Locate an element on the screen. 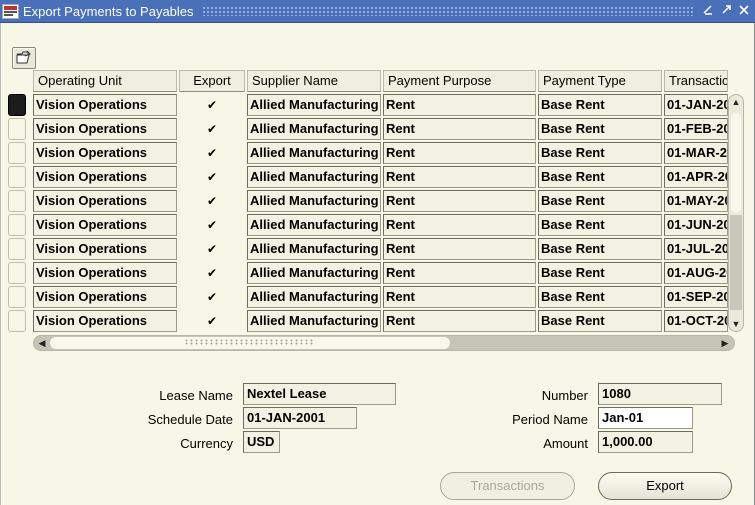 This screenshot has height=505, width=755. transaction-date-cell: 01-AUG-2001 is located at coordinates (696, 273).